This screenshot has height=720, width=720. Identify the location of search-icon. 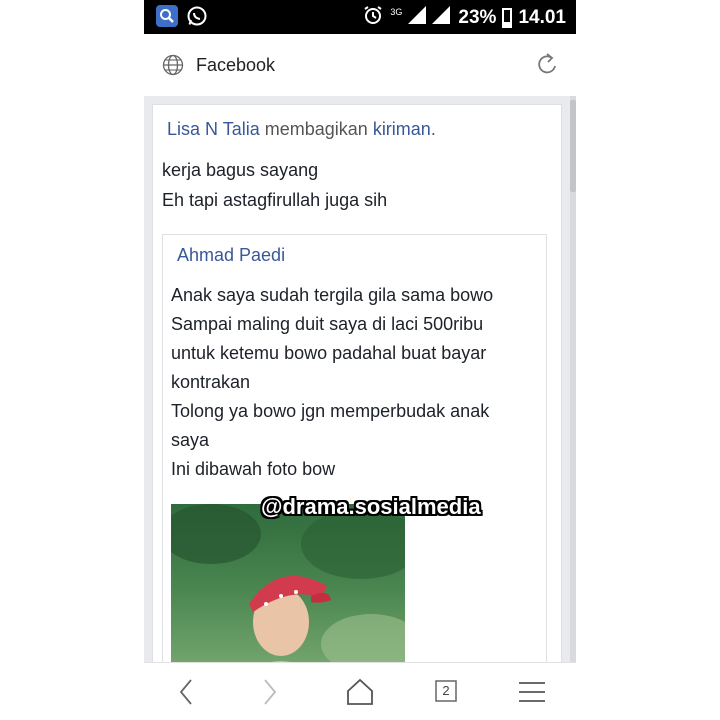
(167, 16).